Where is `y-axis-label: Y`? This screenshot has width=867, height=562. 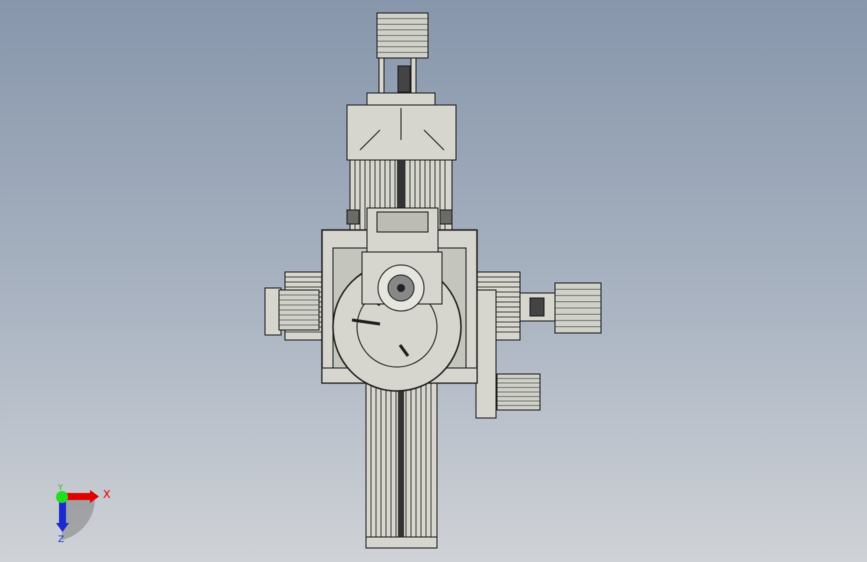
y-axis-label: Y is located at coordinates (60, 487).